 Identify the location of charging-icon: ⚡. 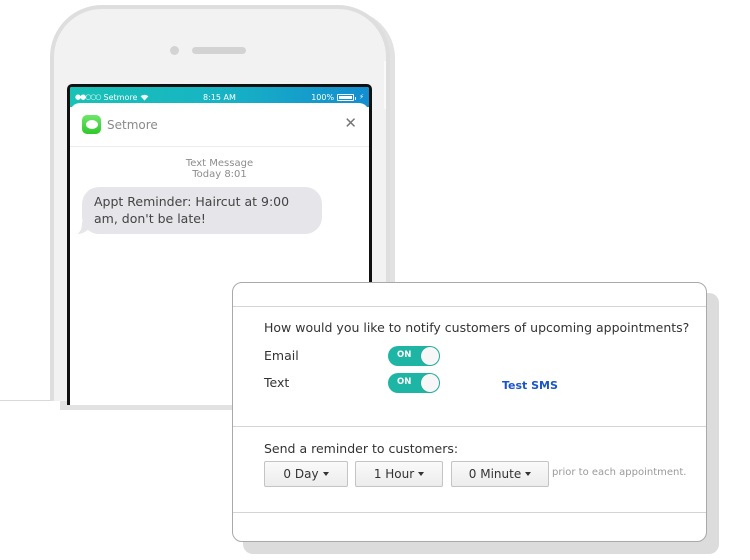
(361, 97).